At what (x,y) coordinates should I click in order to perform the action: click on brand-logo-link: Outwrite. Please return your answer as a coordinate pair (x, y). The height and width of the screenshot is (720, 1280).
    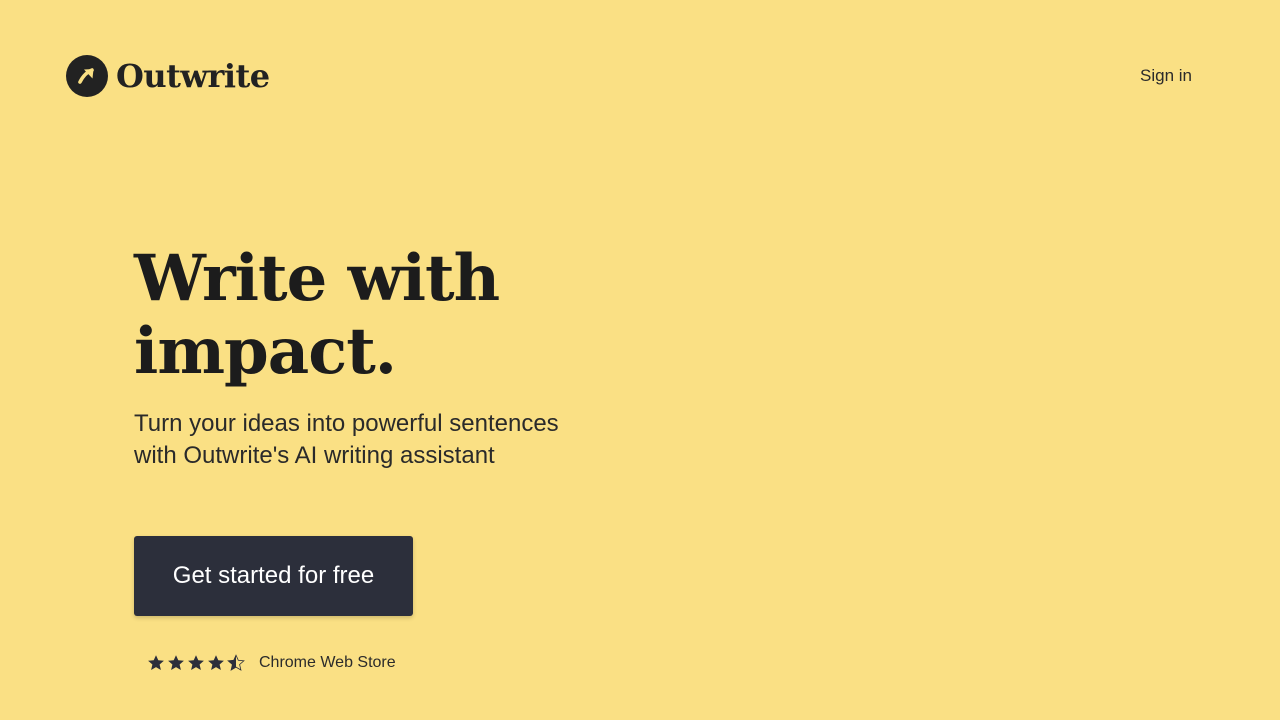
    Looking at the image, I should click on (168, 76).